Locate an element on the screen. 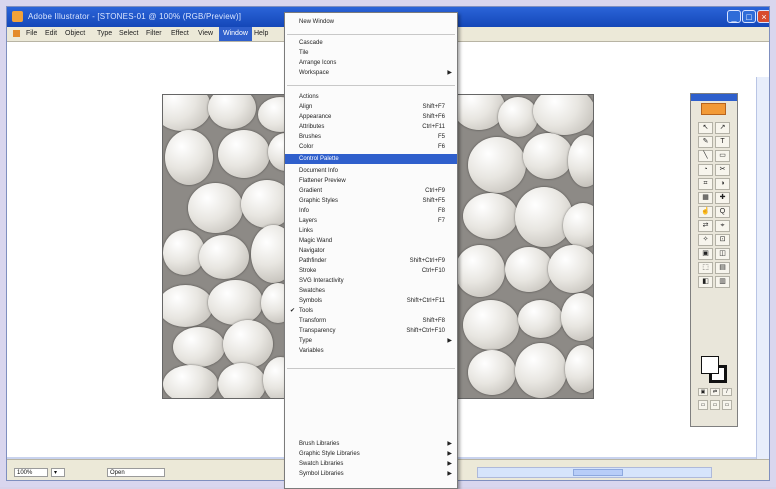  menu-item-actions: Actions is located at coordinates (371, 97).